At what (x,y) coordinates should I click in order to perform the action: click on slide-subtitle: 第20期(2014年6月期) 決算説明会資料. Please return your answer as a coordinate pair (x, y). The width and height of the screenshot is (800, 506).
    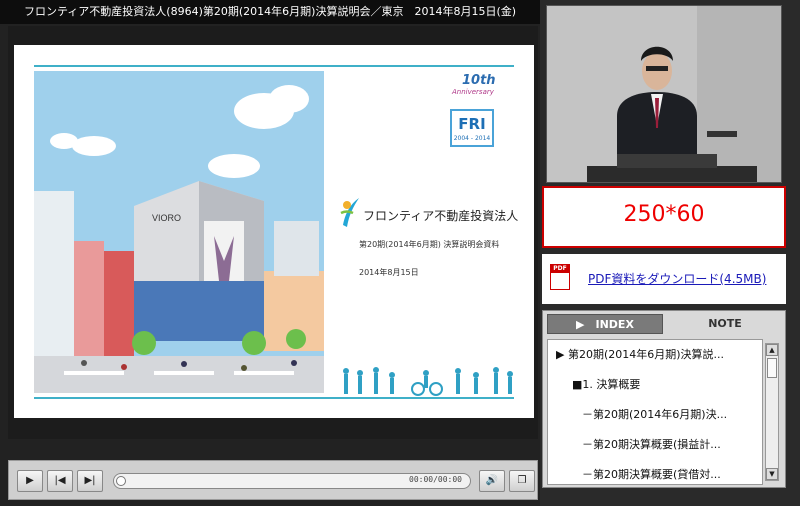
    Looking at the image, I should click on (429, 244).